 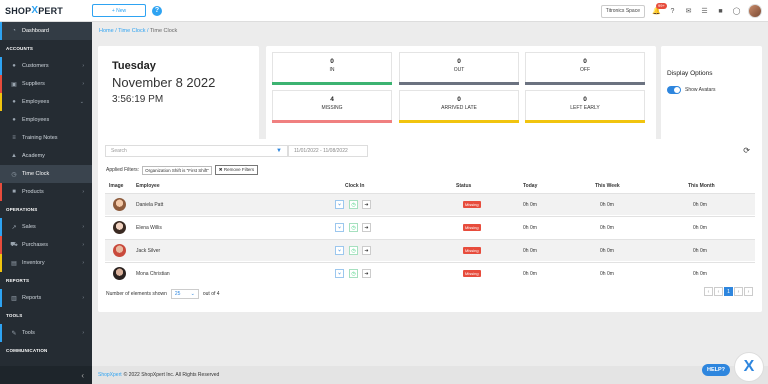 What do you see at coordinates (14, 192) in the screenshot?
I see `box-icon: ■` at bounding box center [14, 192].